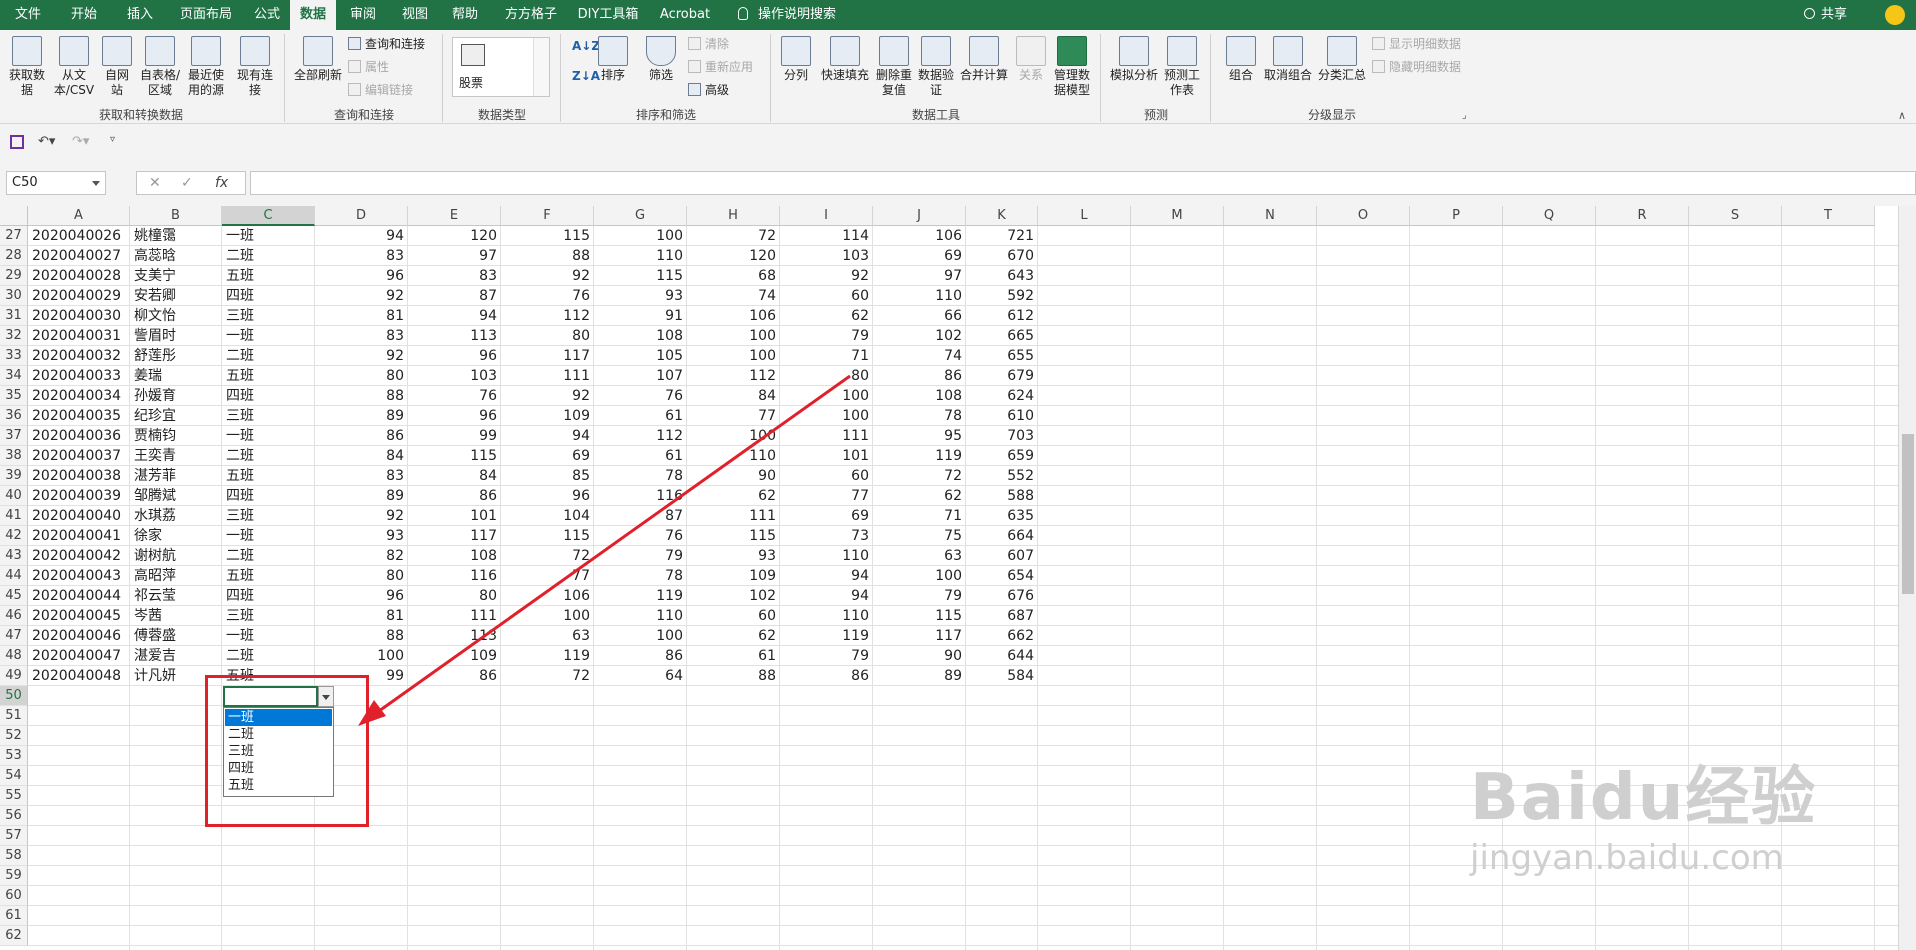 This screenshot has width=1916, height=950. I want to click on cancel-icon: ✕, so click(155, 183).